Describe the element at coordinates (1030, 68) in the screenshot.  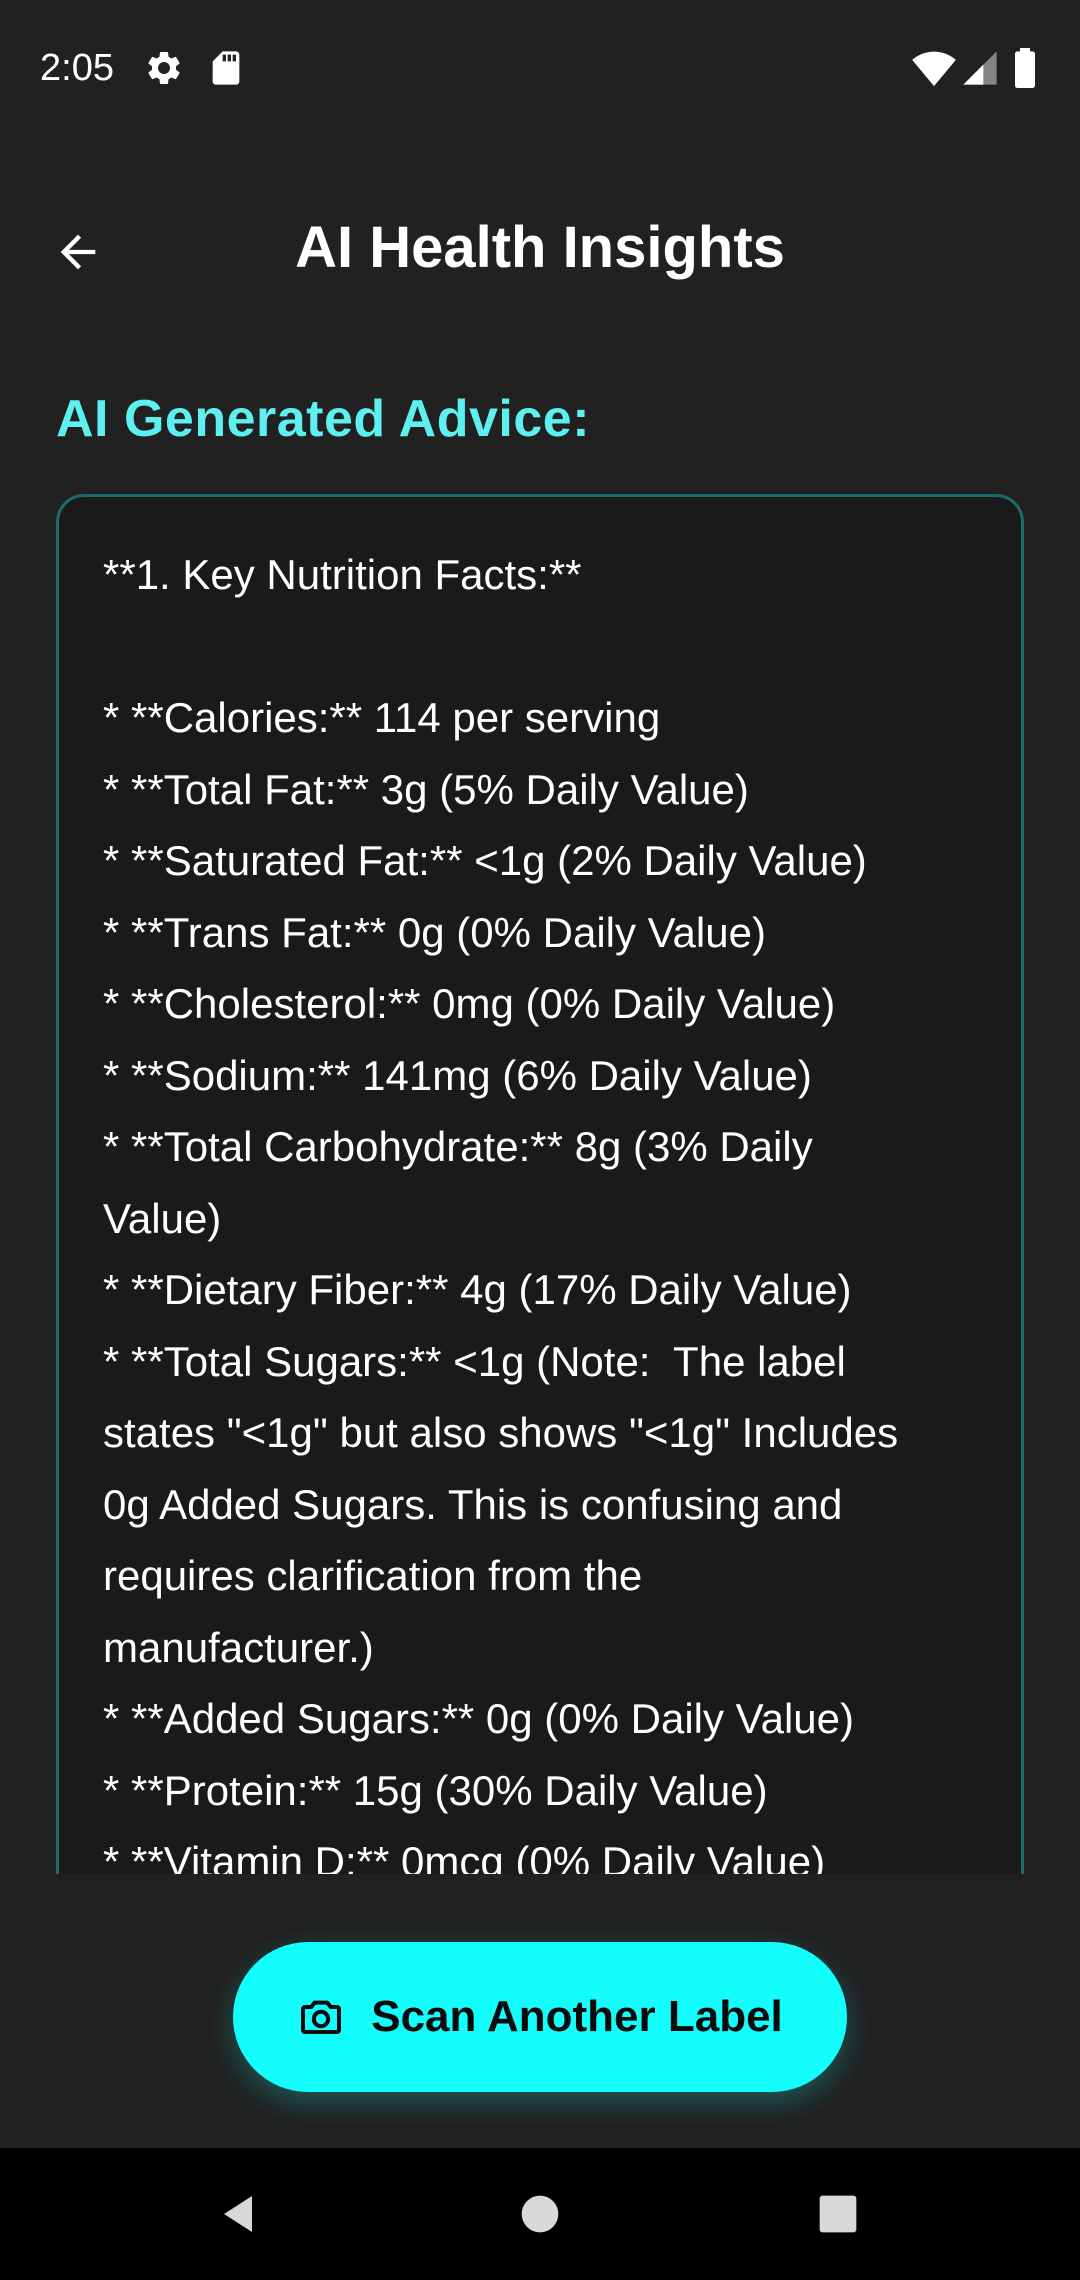
I see `battery-icon` at that location.